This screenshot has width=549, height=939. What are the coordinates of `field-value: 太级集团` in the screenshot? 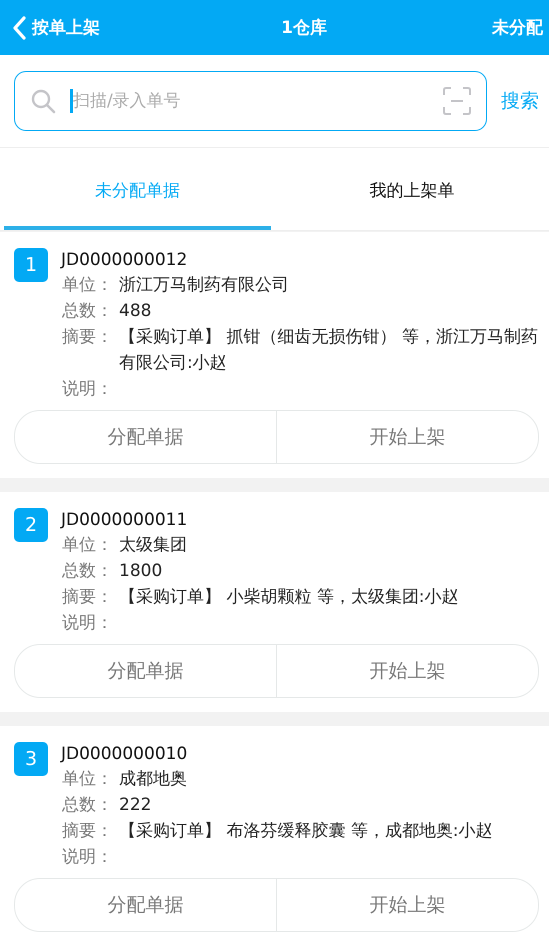 It's located at (153, 545).